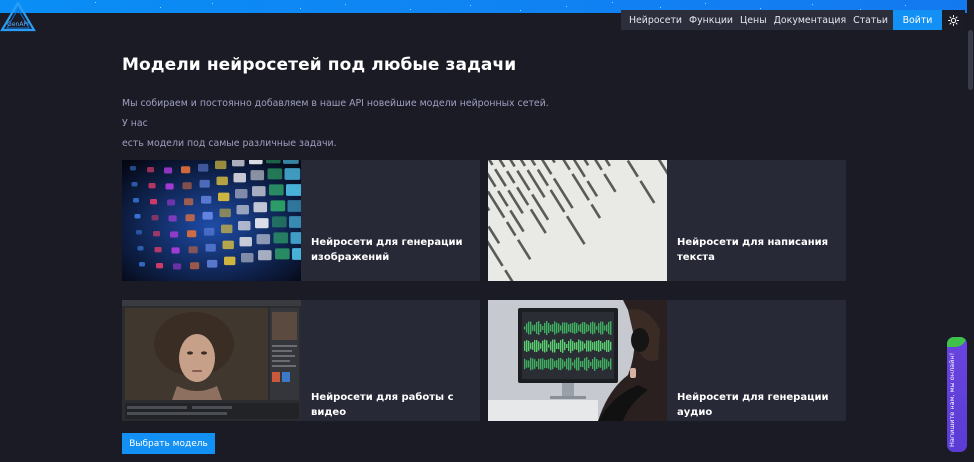 This screenshot has height=462, width=974. I want to click on chat-widget-button: Напишите нам, мы онлайн!, so click(957, 394).